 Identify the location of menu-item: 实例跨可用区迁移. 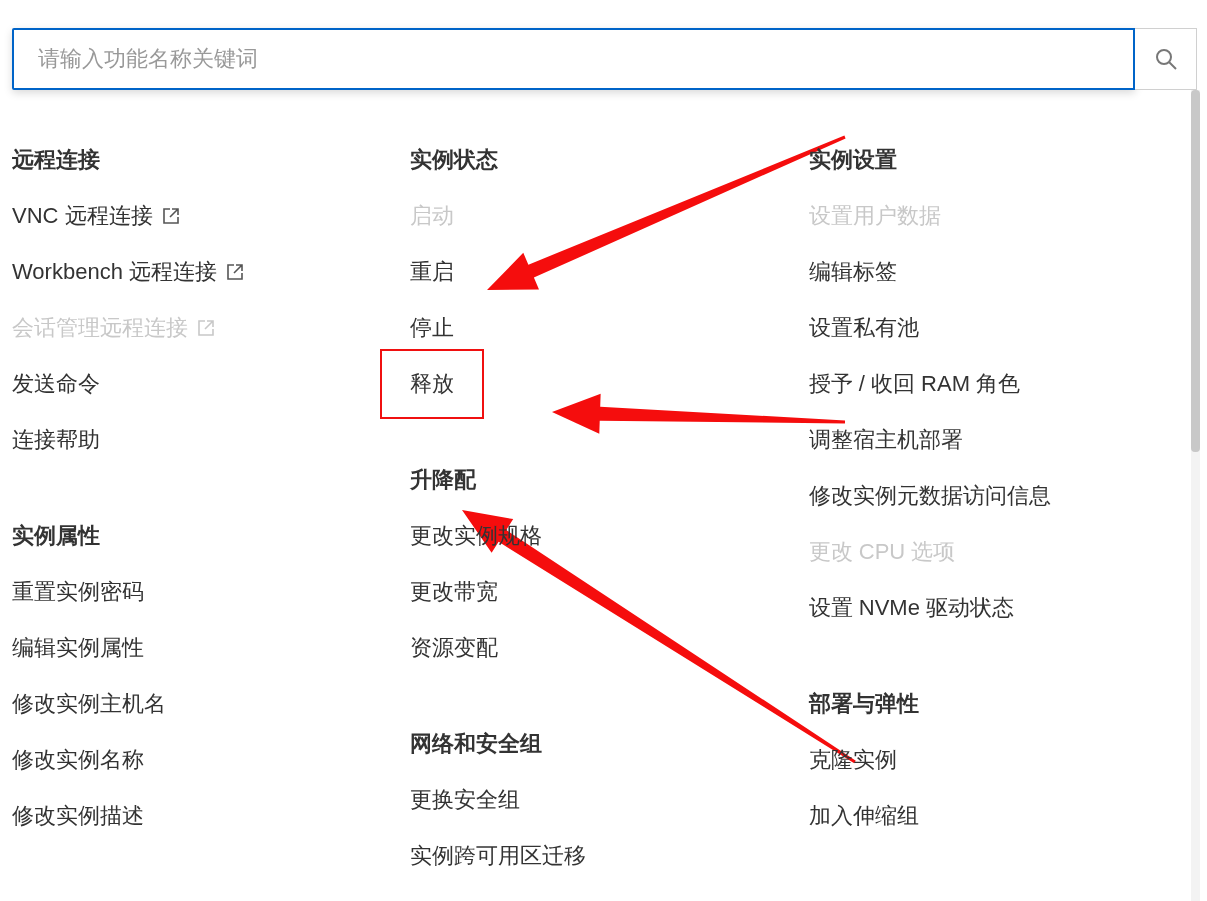
(498, 854).